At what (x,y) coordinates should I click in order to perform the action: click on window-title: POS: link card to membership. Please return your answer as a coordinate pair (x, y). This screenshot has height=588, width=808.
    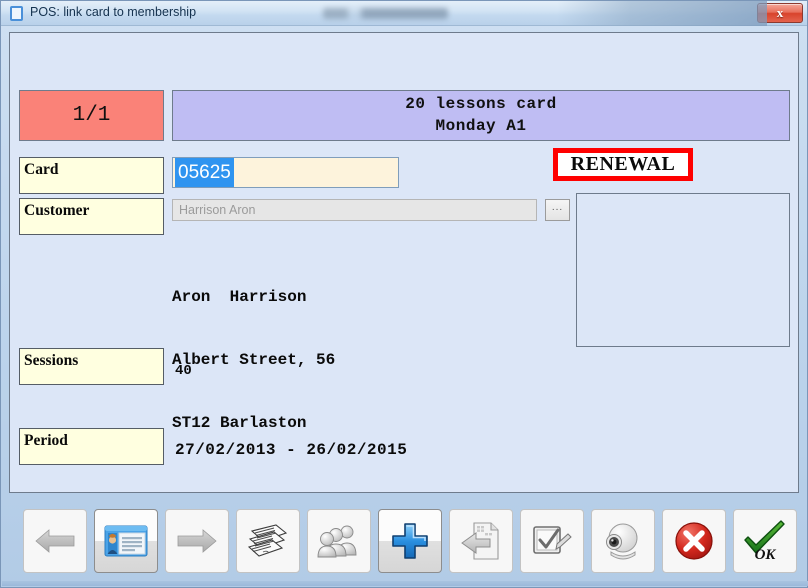
    Looking at the image, I should click on (113, 12).